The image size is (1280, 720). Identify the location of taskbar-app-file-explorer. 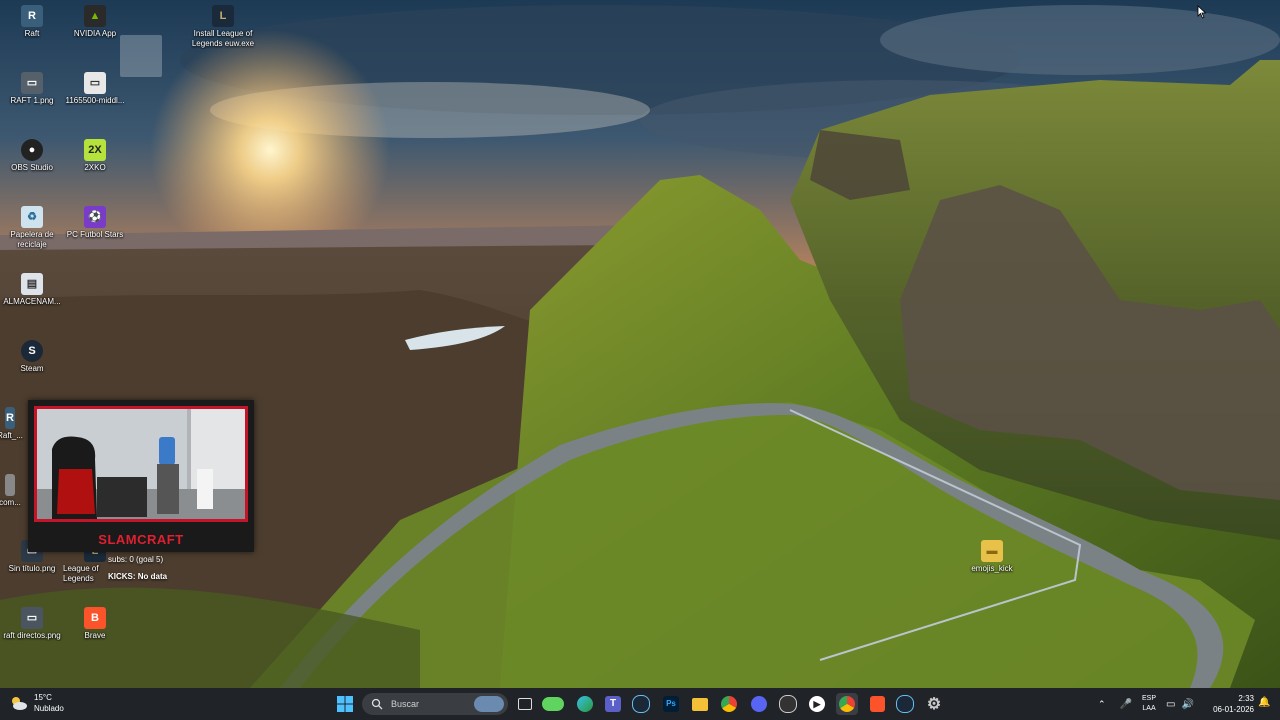
(700, 704).